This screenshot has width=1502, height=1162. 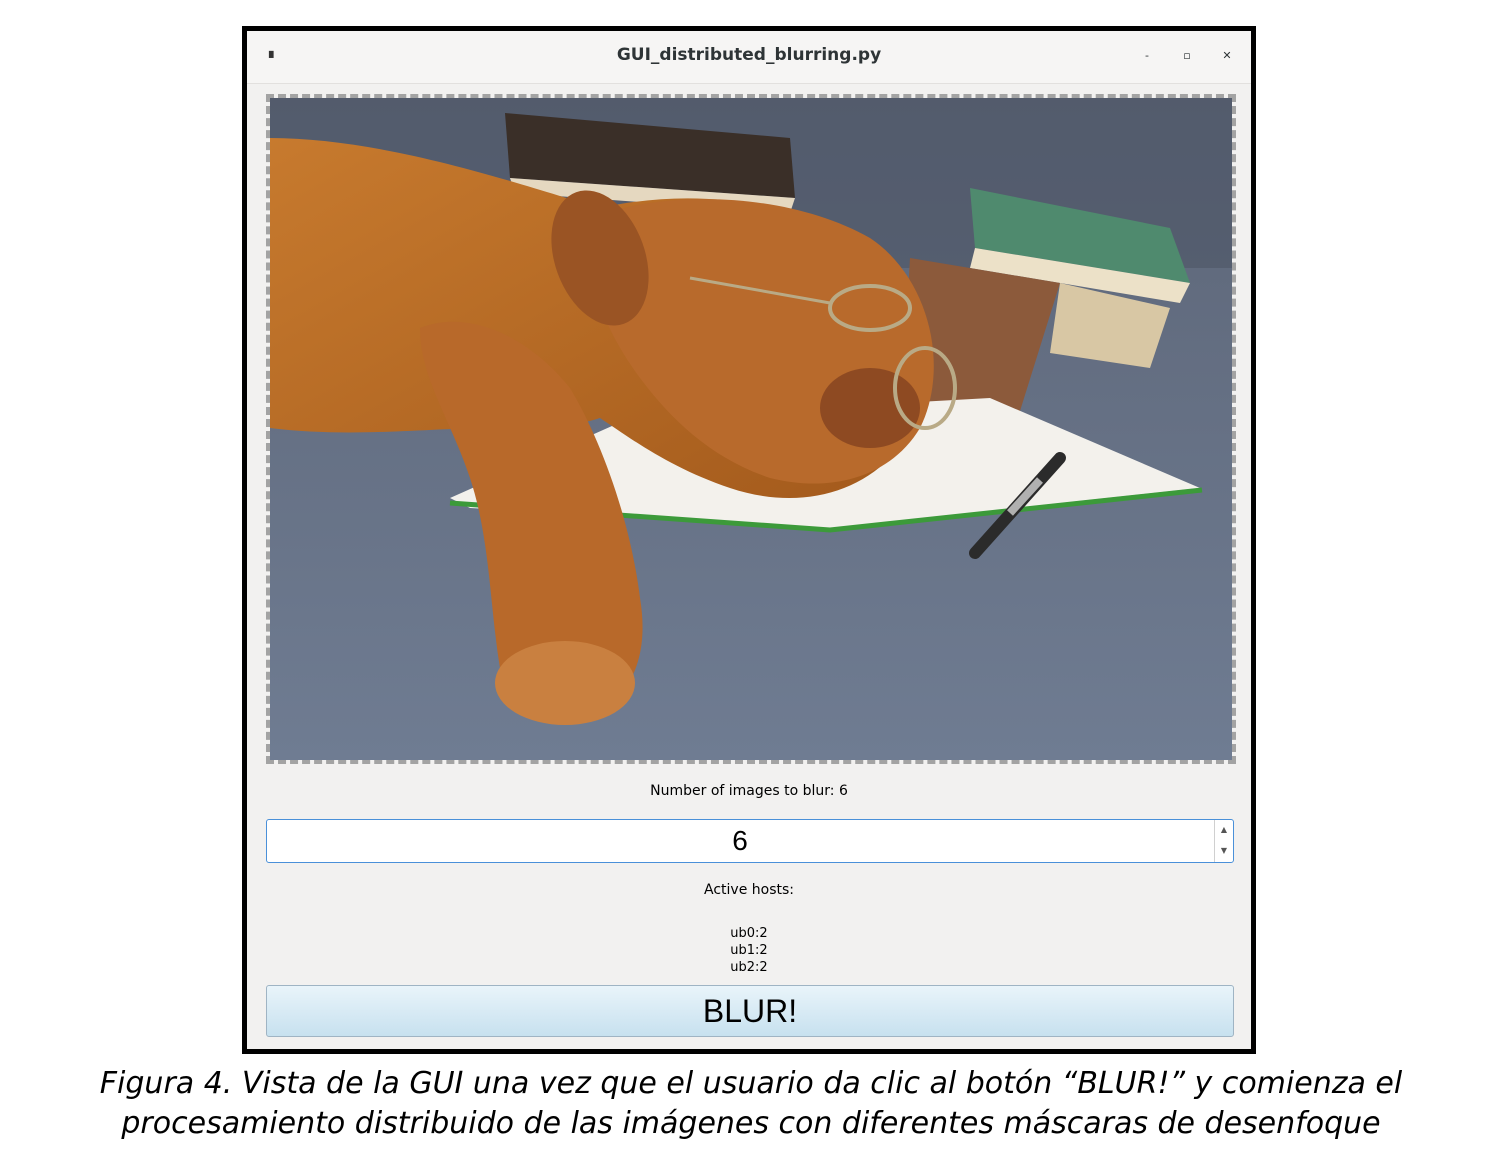 I want to click on host-item: ub1:2, so click(x=749, y=950).